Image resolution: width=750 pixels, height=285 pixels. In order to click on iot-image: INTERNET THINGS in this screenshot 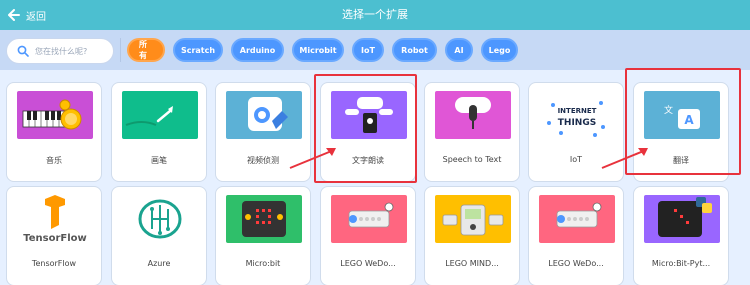, I will do `click(577, 115)`.